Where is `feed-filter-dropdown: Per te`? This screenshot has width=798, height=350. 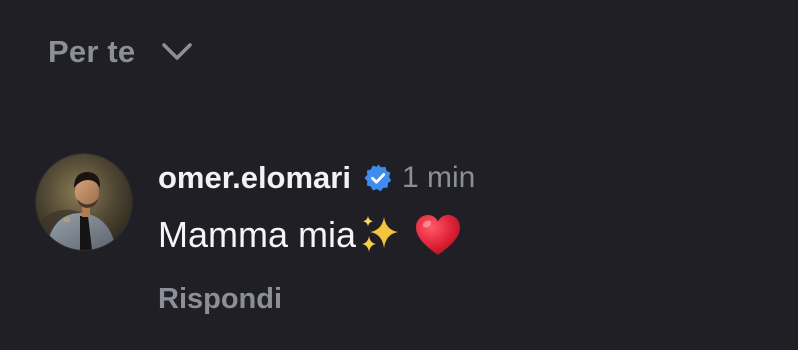 feed-filter-dropdown: Per te is located at coordinates (120, 52).